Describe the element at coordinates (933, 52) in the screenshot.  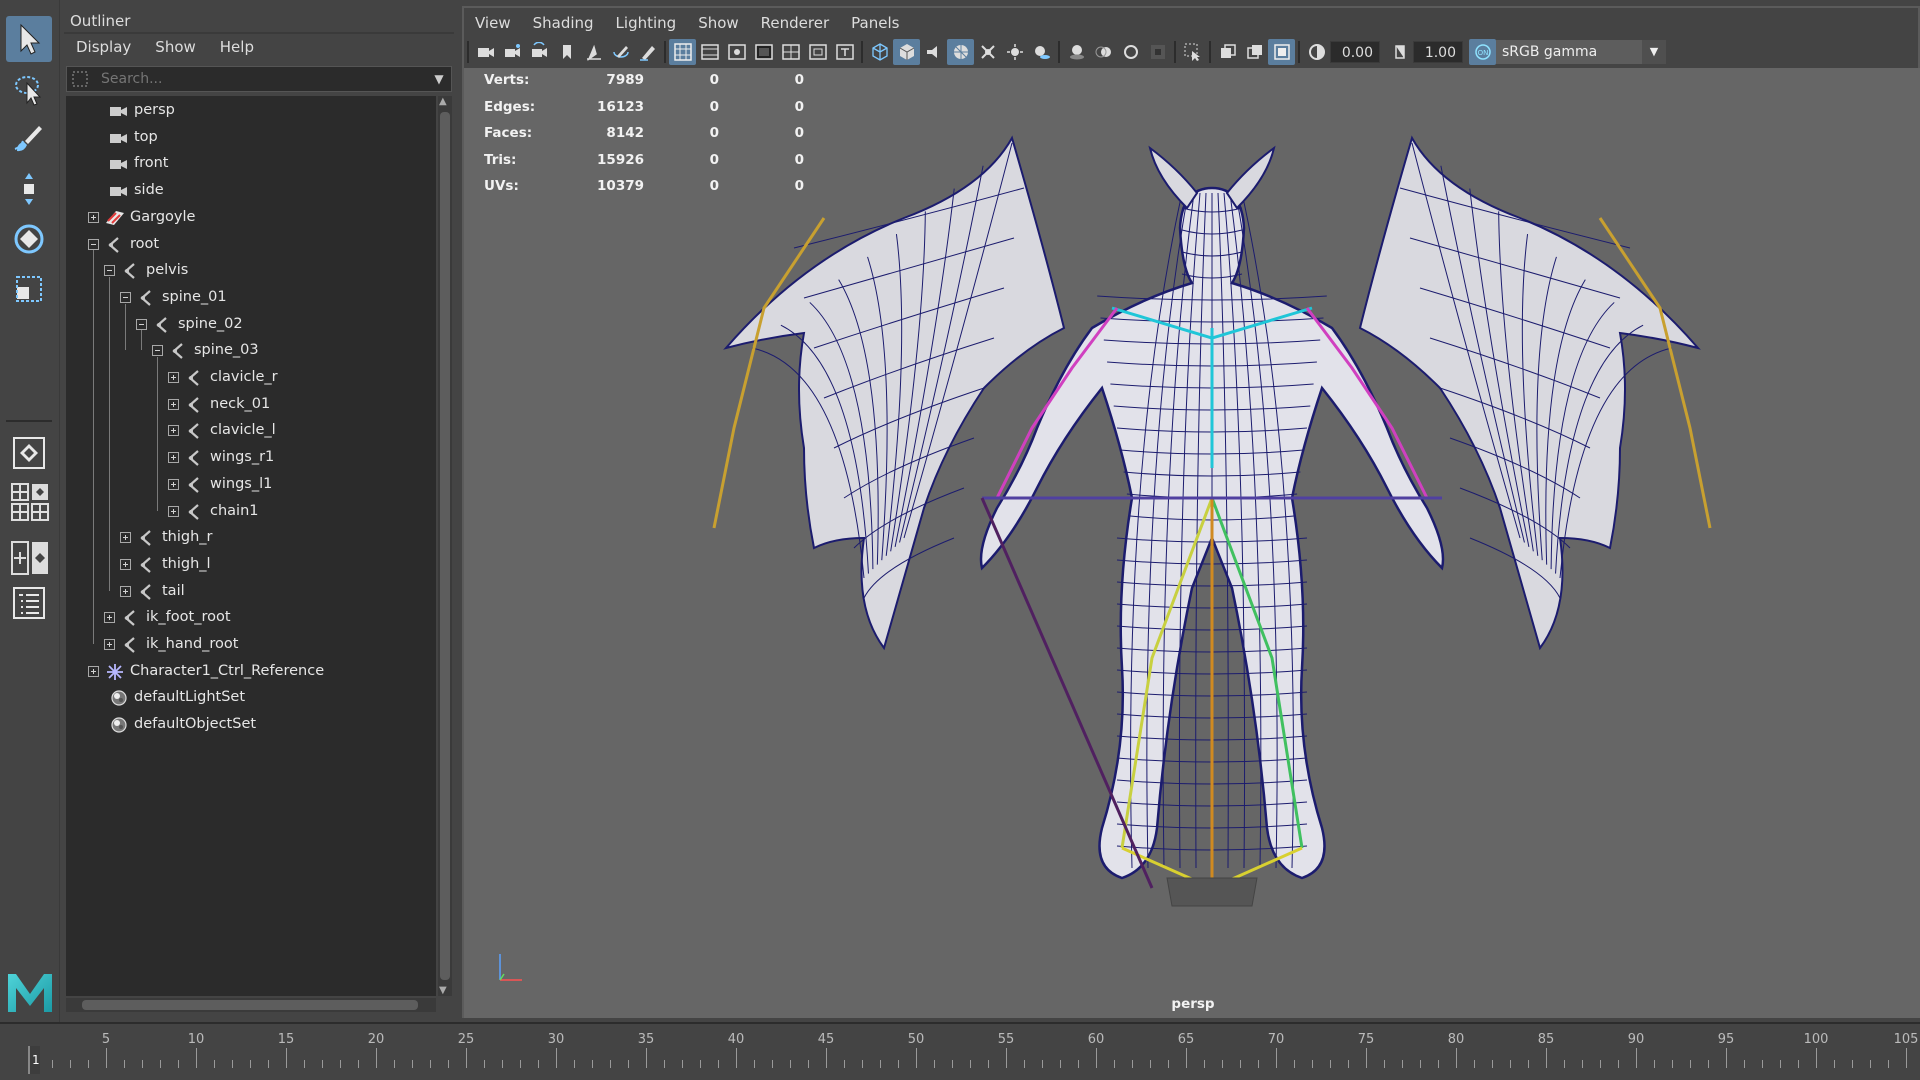
I see `use-default-material-button` at that location.